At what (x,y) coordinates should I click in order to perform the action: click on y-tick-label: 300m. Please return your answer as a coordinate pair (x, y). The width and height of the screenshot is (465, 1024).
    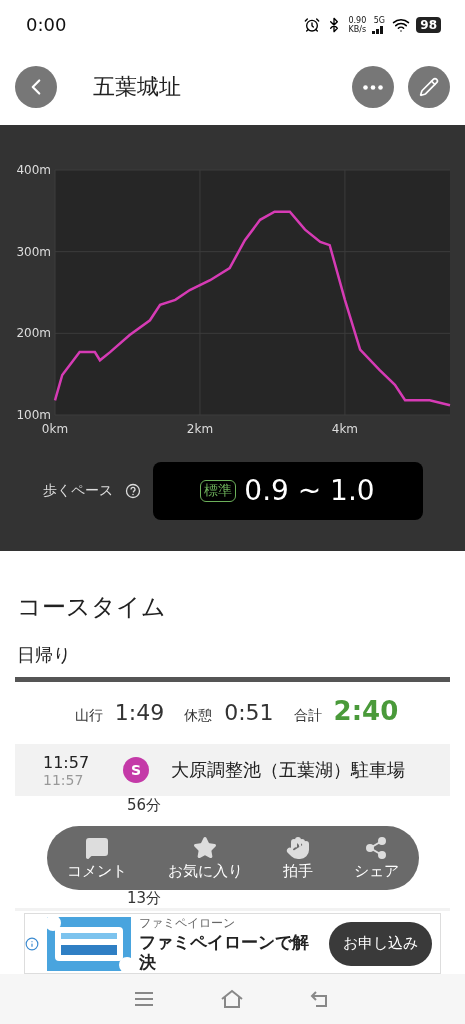
    Looking at the image, I should click on (33, 251).